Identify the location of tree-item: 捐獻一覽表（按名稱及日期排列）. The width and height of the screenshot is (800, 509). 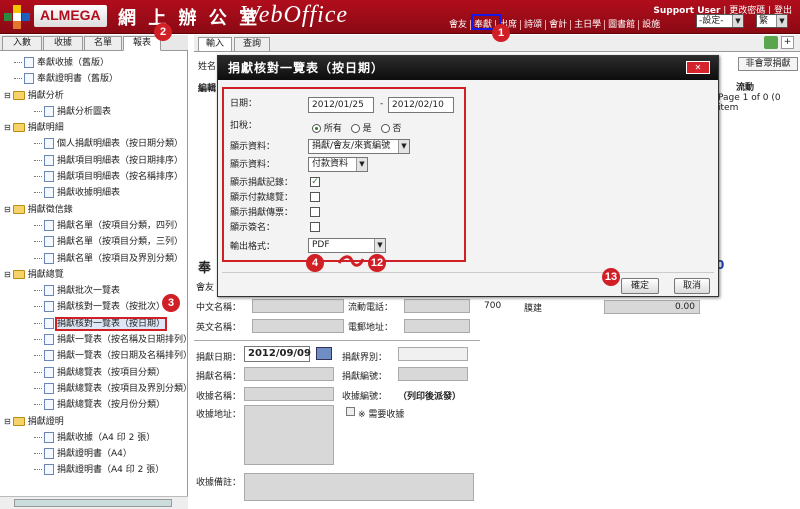
(98, 340).